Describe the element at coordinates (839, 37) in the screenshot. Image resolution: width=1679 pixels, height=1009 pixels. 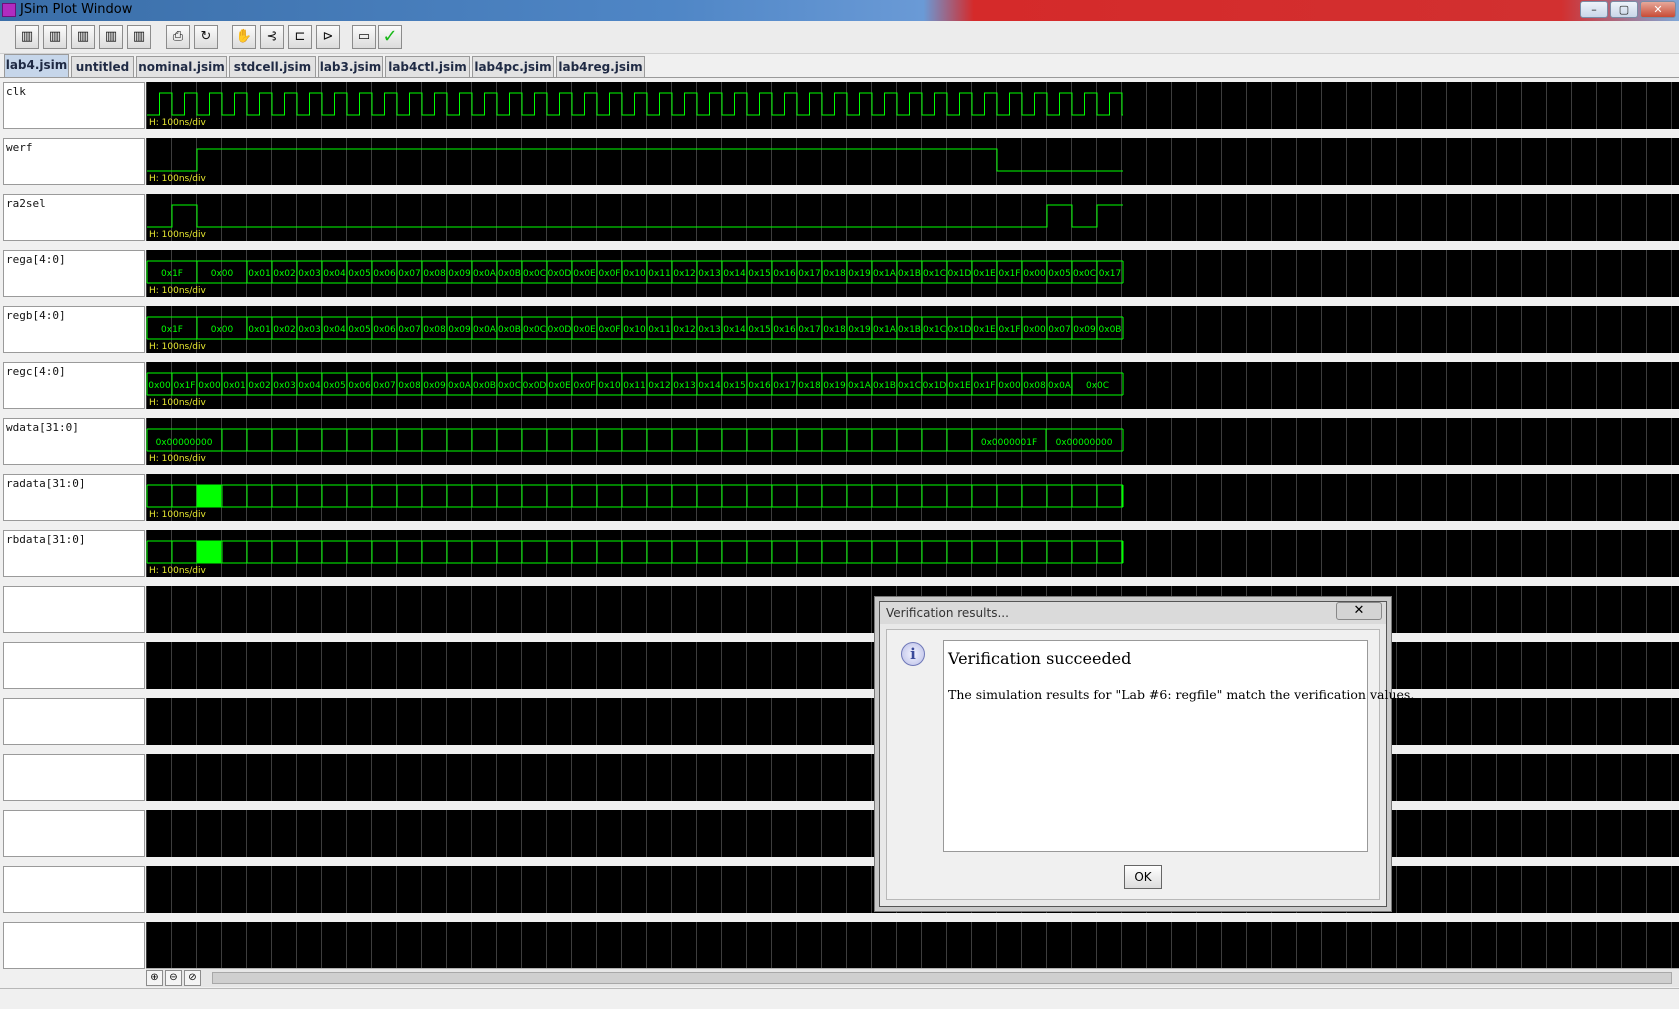
I see `toolbar: ▥ ▥ ▥ ▥ ▥ ⎙ ↻ ✋ ⊰ ⊏ ⊳ ▭ ✓` at that location.